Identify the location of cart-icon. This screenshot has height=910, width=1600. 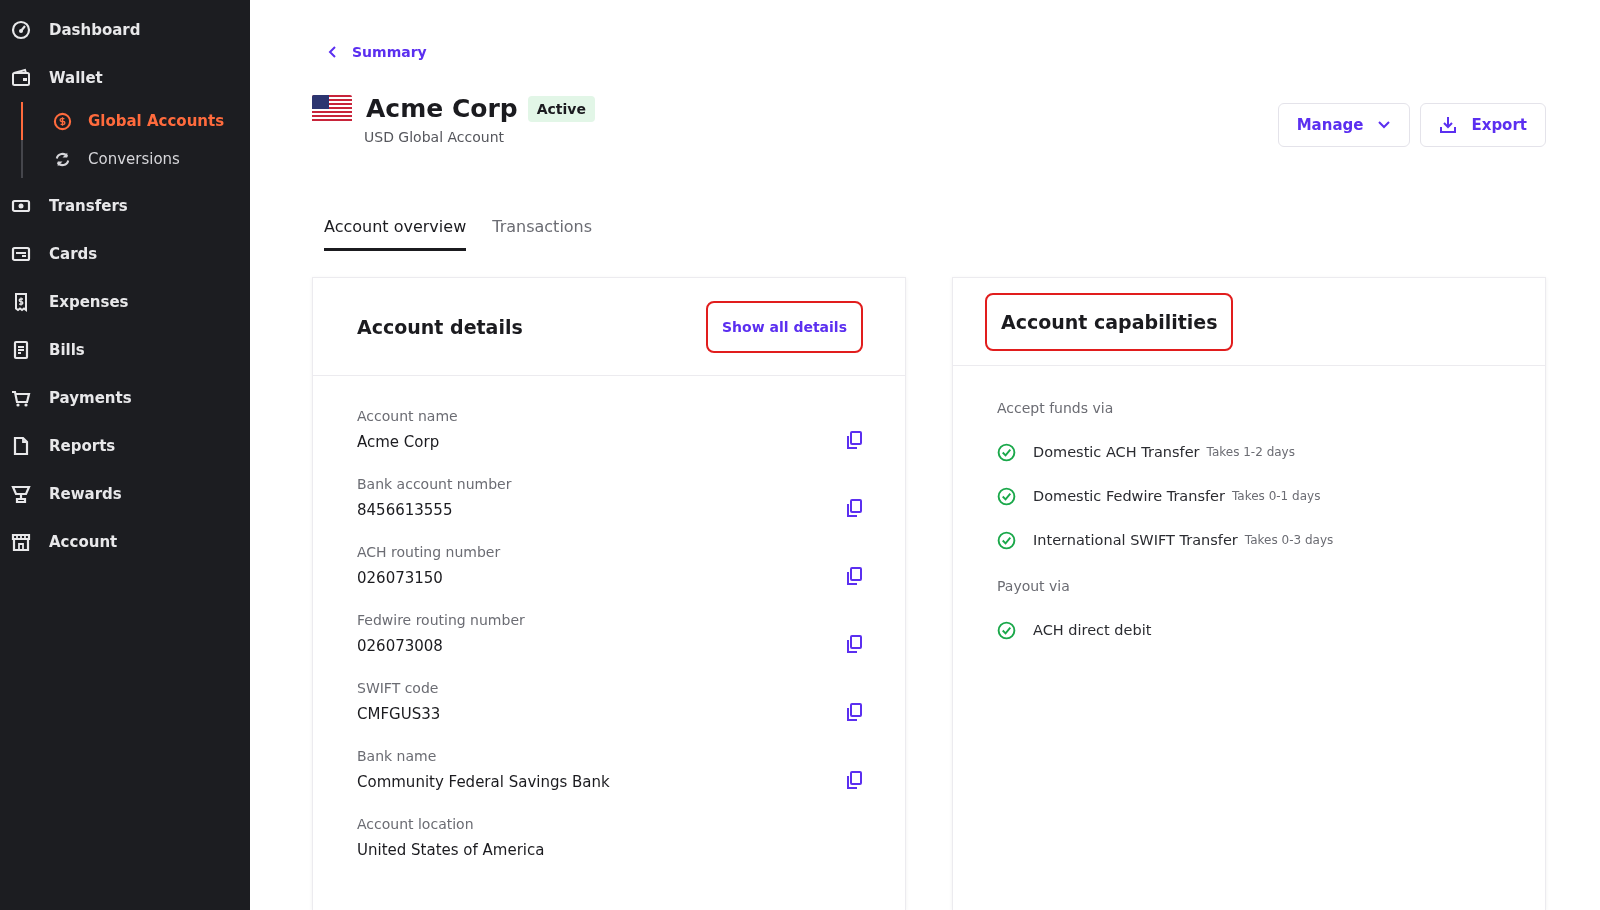
(21, 398).